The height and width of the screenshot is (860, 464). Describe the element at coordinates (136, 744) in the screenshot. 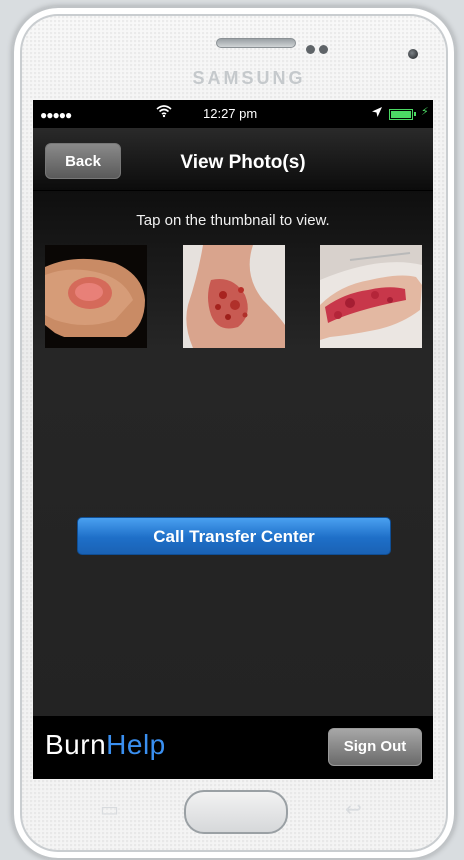

I see `logo-text-help: Help` at that location.